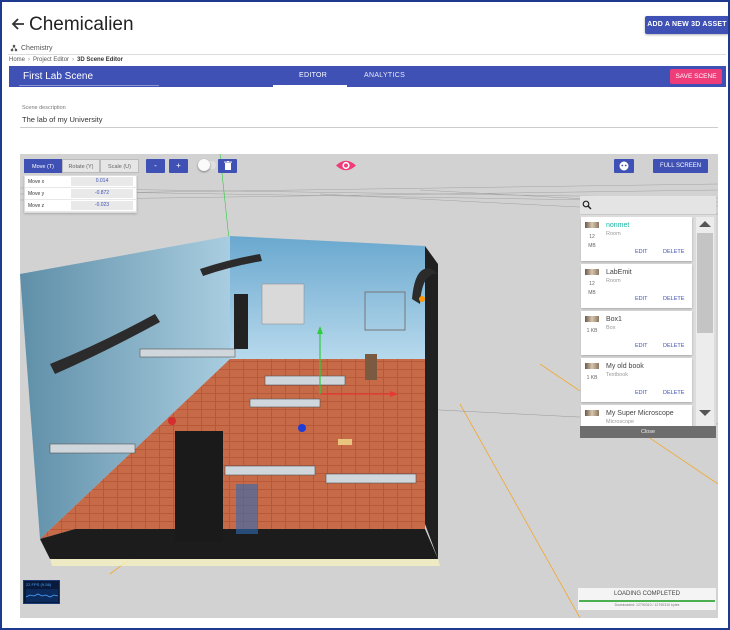 This screenshot has height=630, width=730. Describe the element at coordinates (37, 48) in the screenshot. I see `category-text: Chemistry` at that location.